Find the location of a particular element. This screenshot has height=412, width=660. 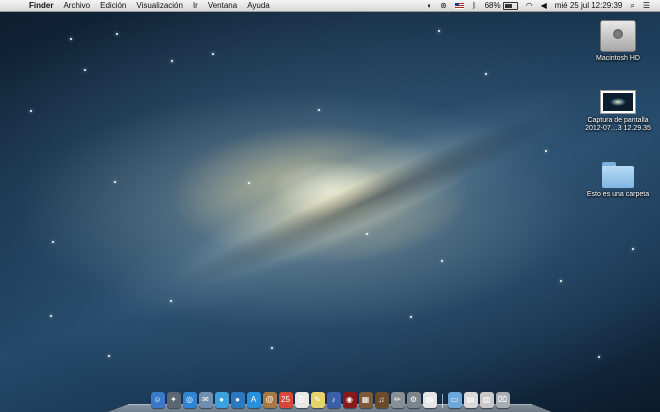

dock-separator is located at coordinates (442, 401).